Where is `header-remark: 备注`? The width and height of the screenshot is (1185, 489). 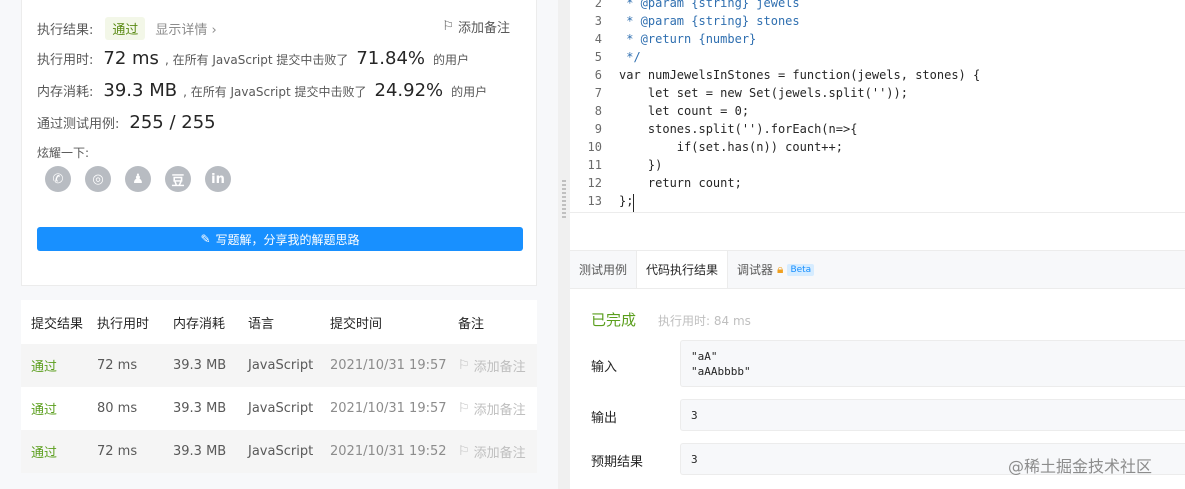
header-remark: 备注 is located at coordinates (471, 324).